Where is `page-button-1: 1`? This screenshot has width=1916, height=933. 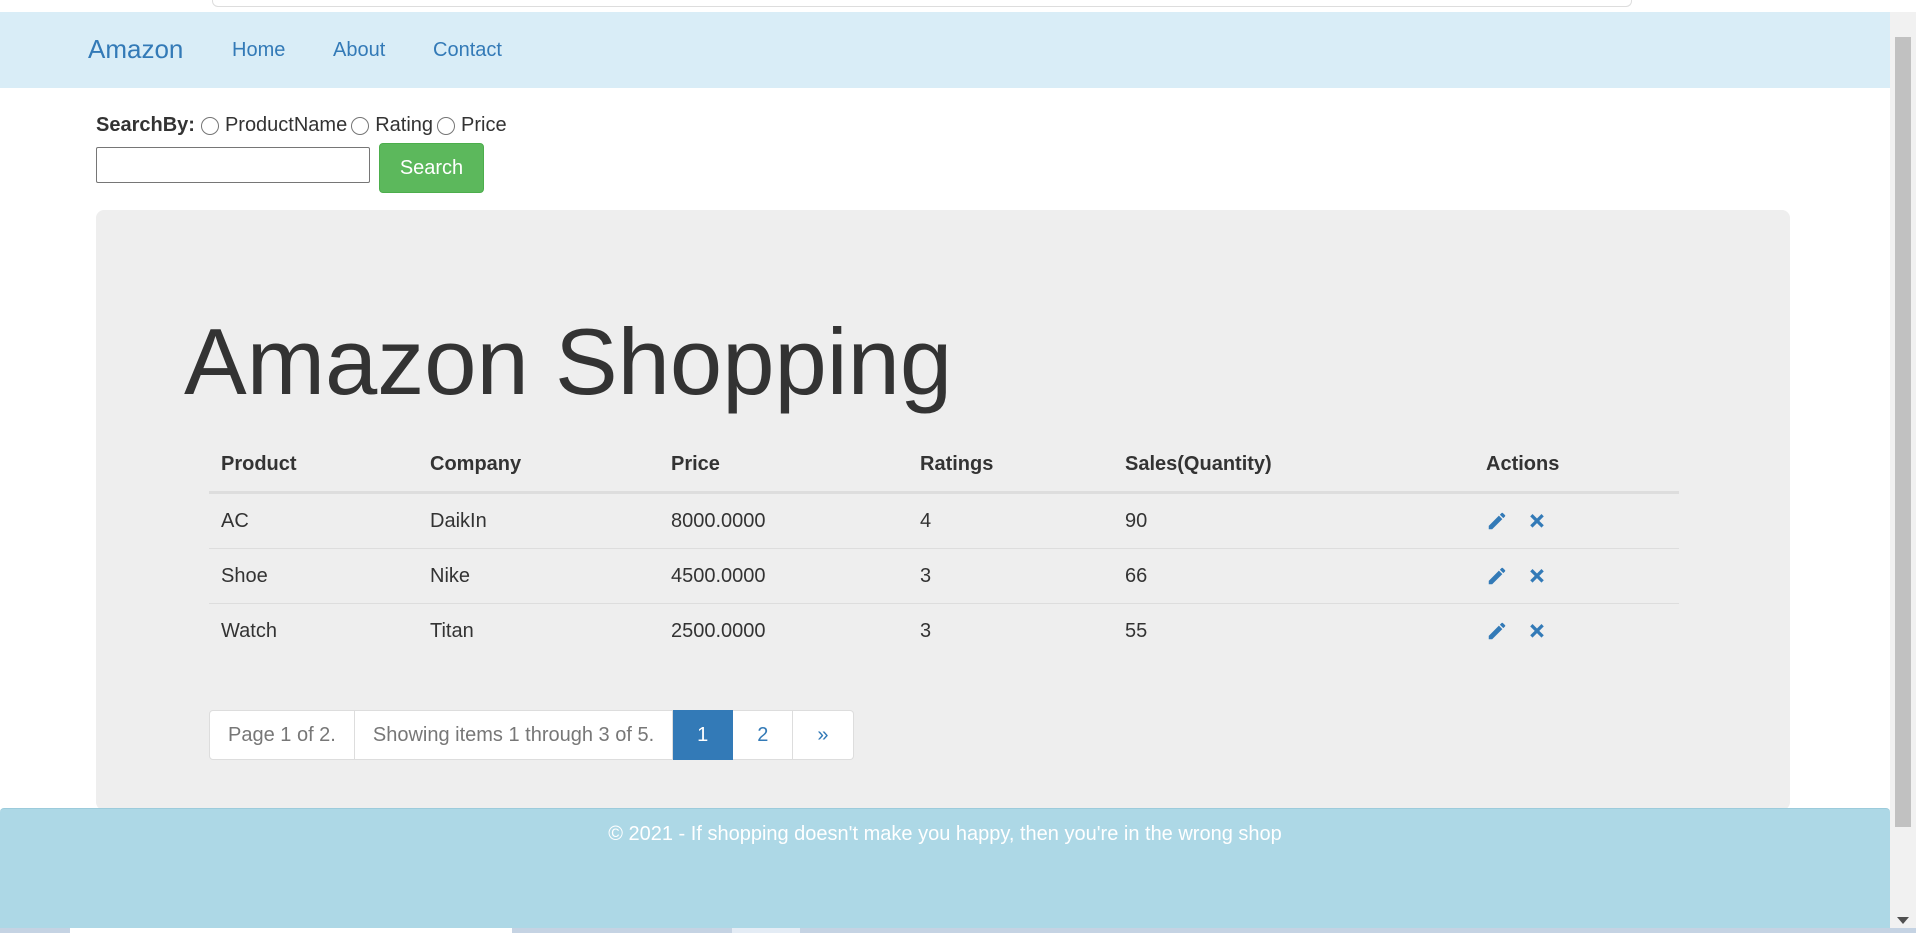
page-button-1: 1 is located at coordinates (703, 735).